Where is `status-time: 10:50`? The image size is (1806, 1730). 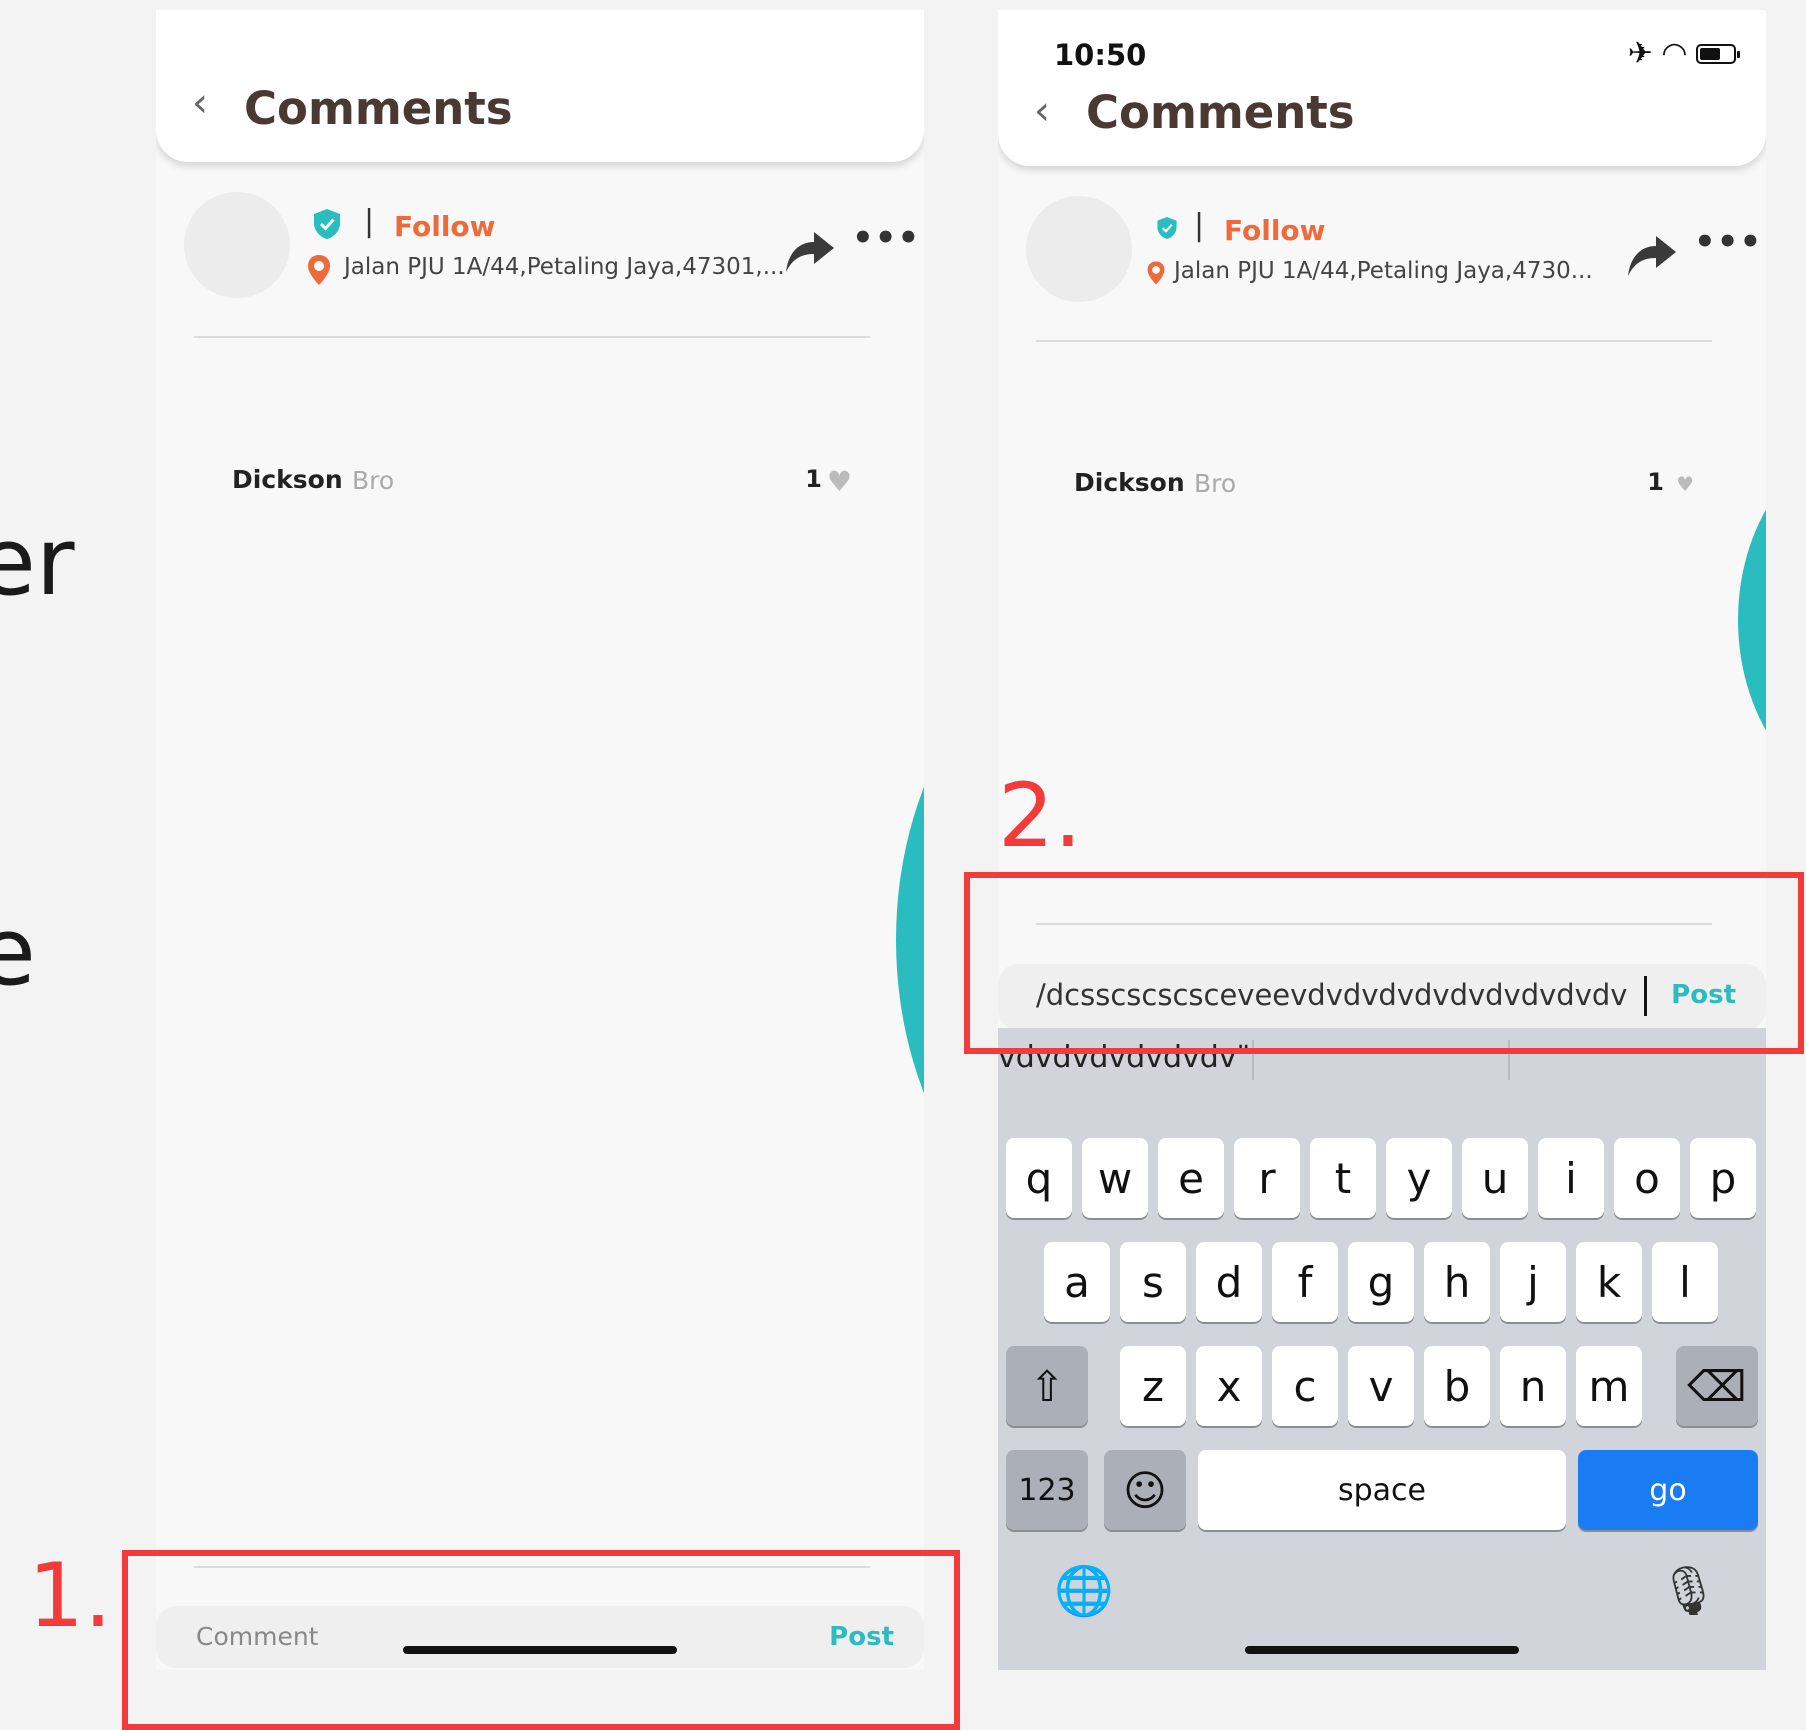 status-time: 10:50 is located at coordinates (1100, 55).